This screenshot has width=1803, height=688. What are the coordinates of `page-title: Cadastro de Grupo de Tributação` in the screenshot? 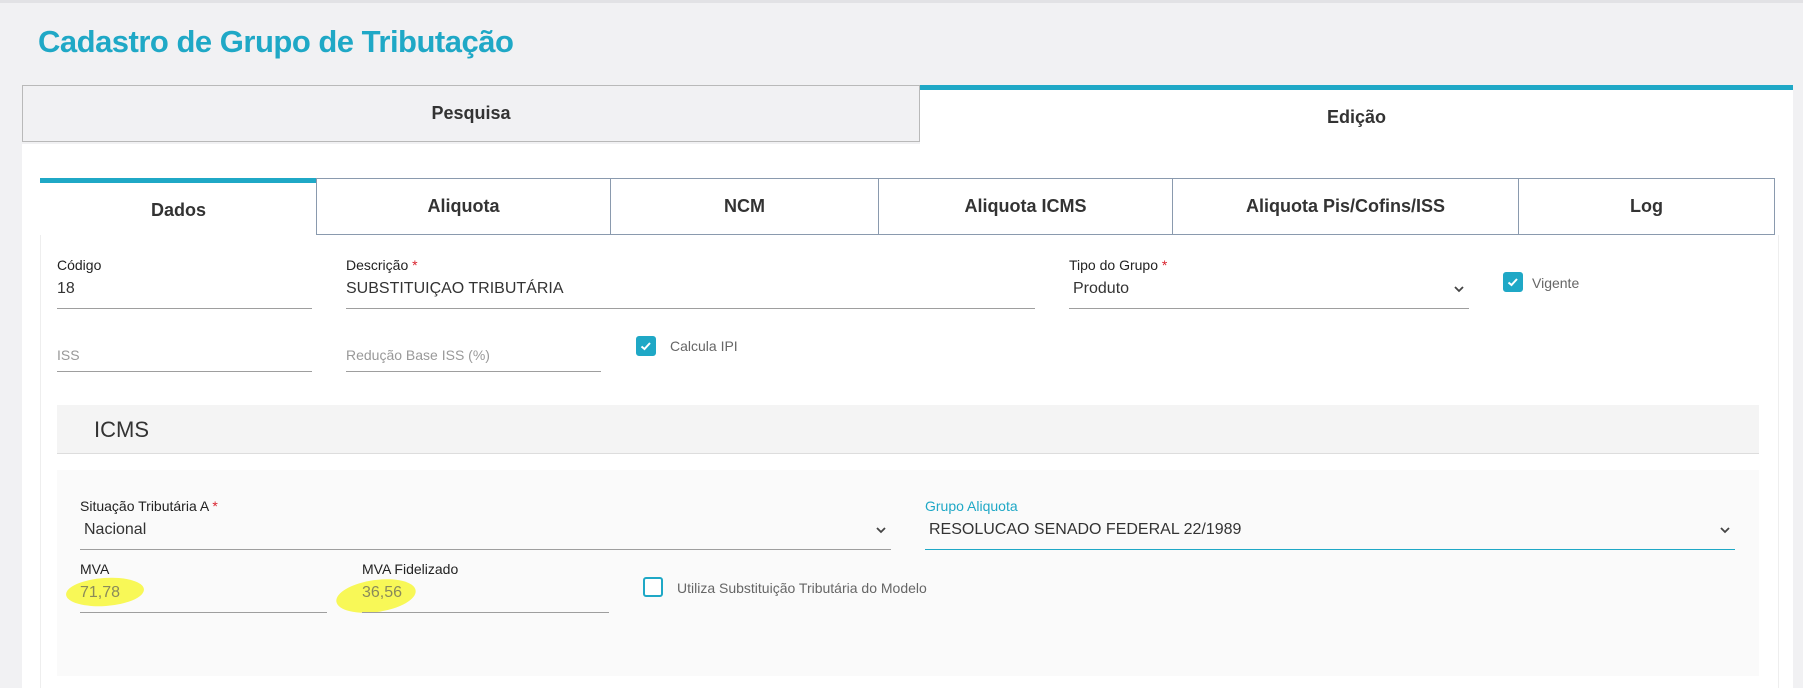 It's located at (276, 41).